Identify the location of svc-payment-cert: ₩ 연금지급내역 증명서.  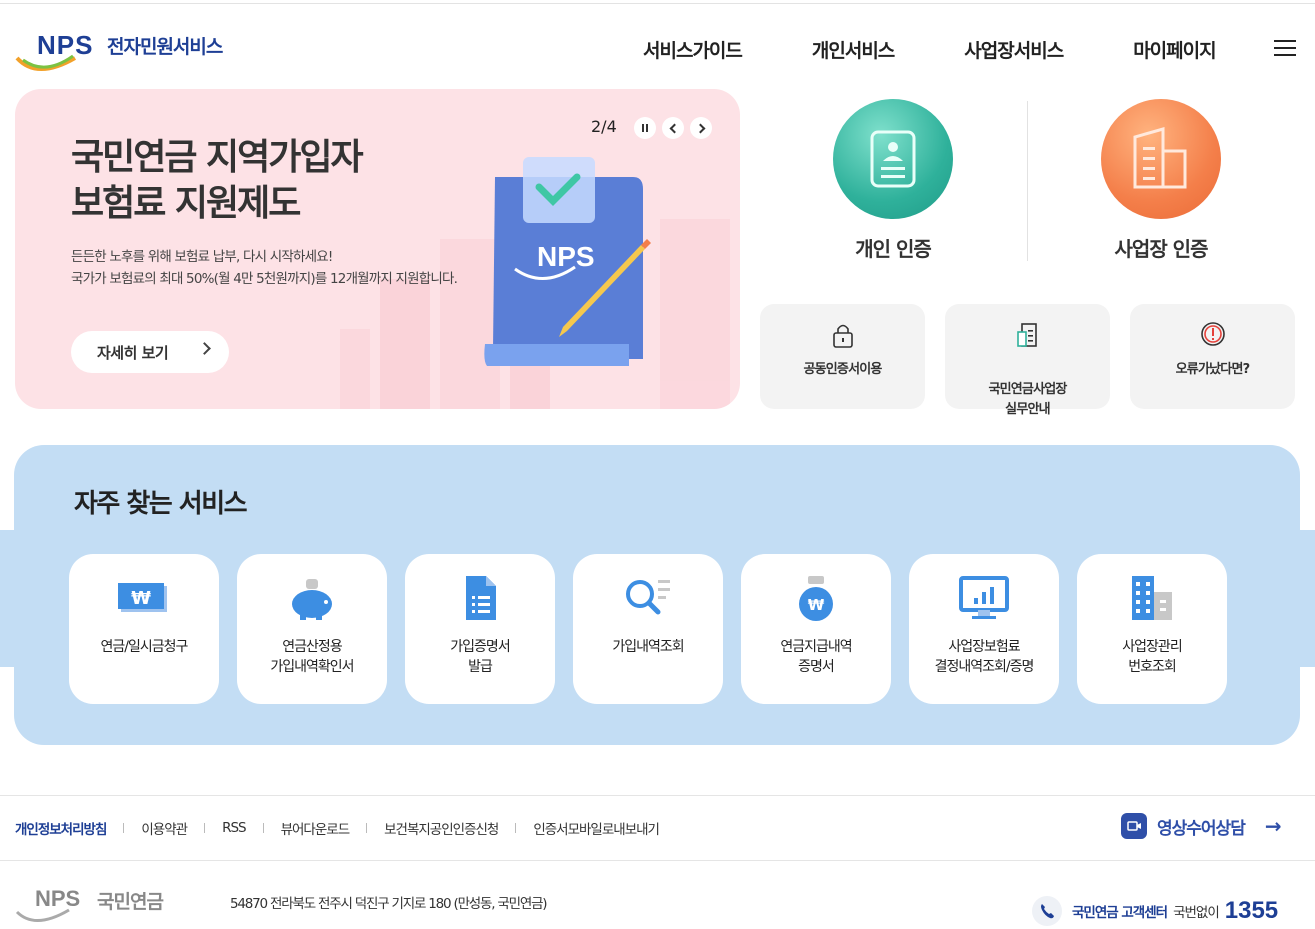
(816, 629).